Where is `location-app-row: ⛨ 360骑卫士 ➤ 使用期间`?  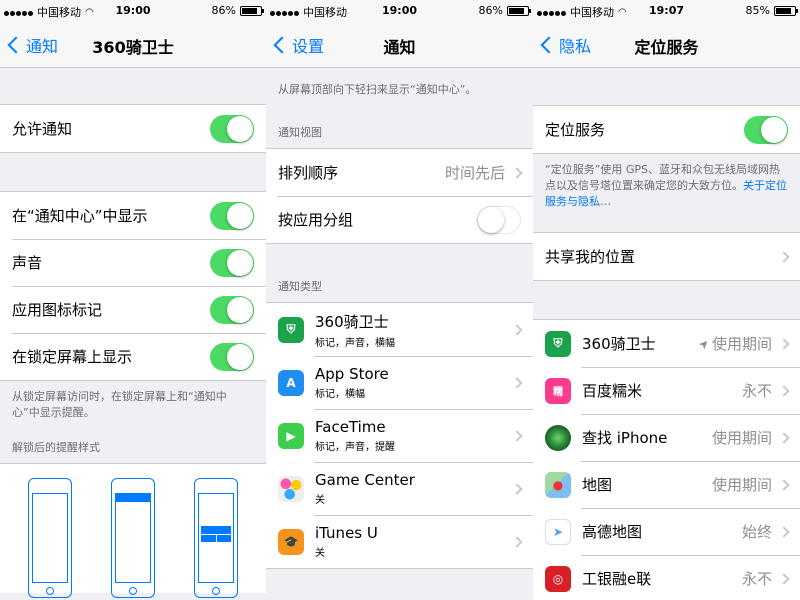 location-app-row: ⛨ 360骑卫士 ➤ 使用期间 is located at coordinates (666, 343).